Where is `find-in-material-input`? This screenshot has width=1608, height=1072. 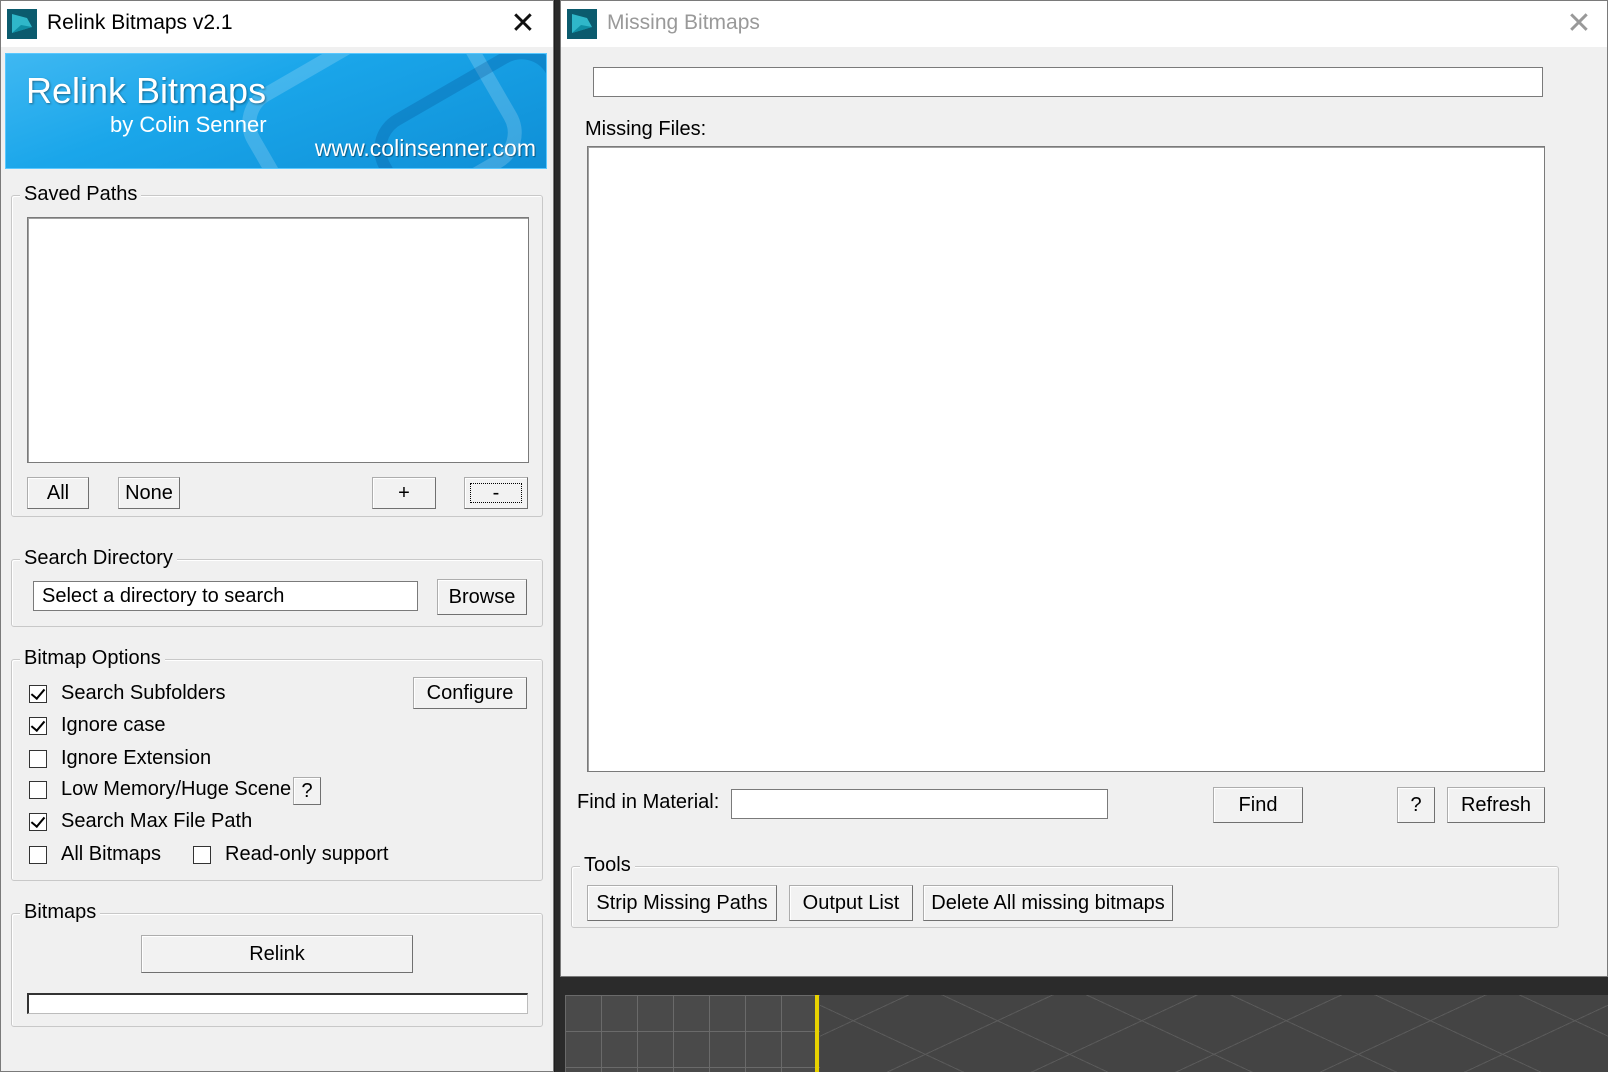
find-in-material-input is located at coordinates (919, 804).